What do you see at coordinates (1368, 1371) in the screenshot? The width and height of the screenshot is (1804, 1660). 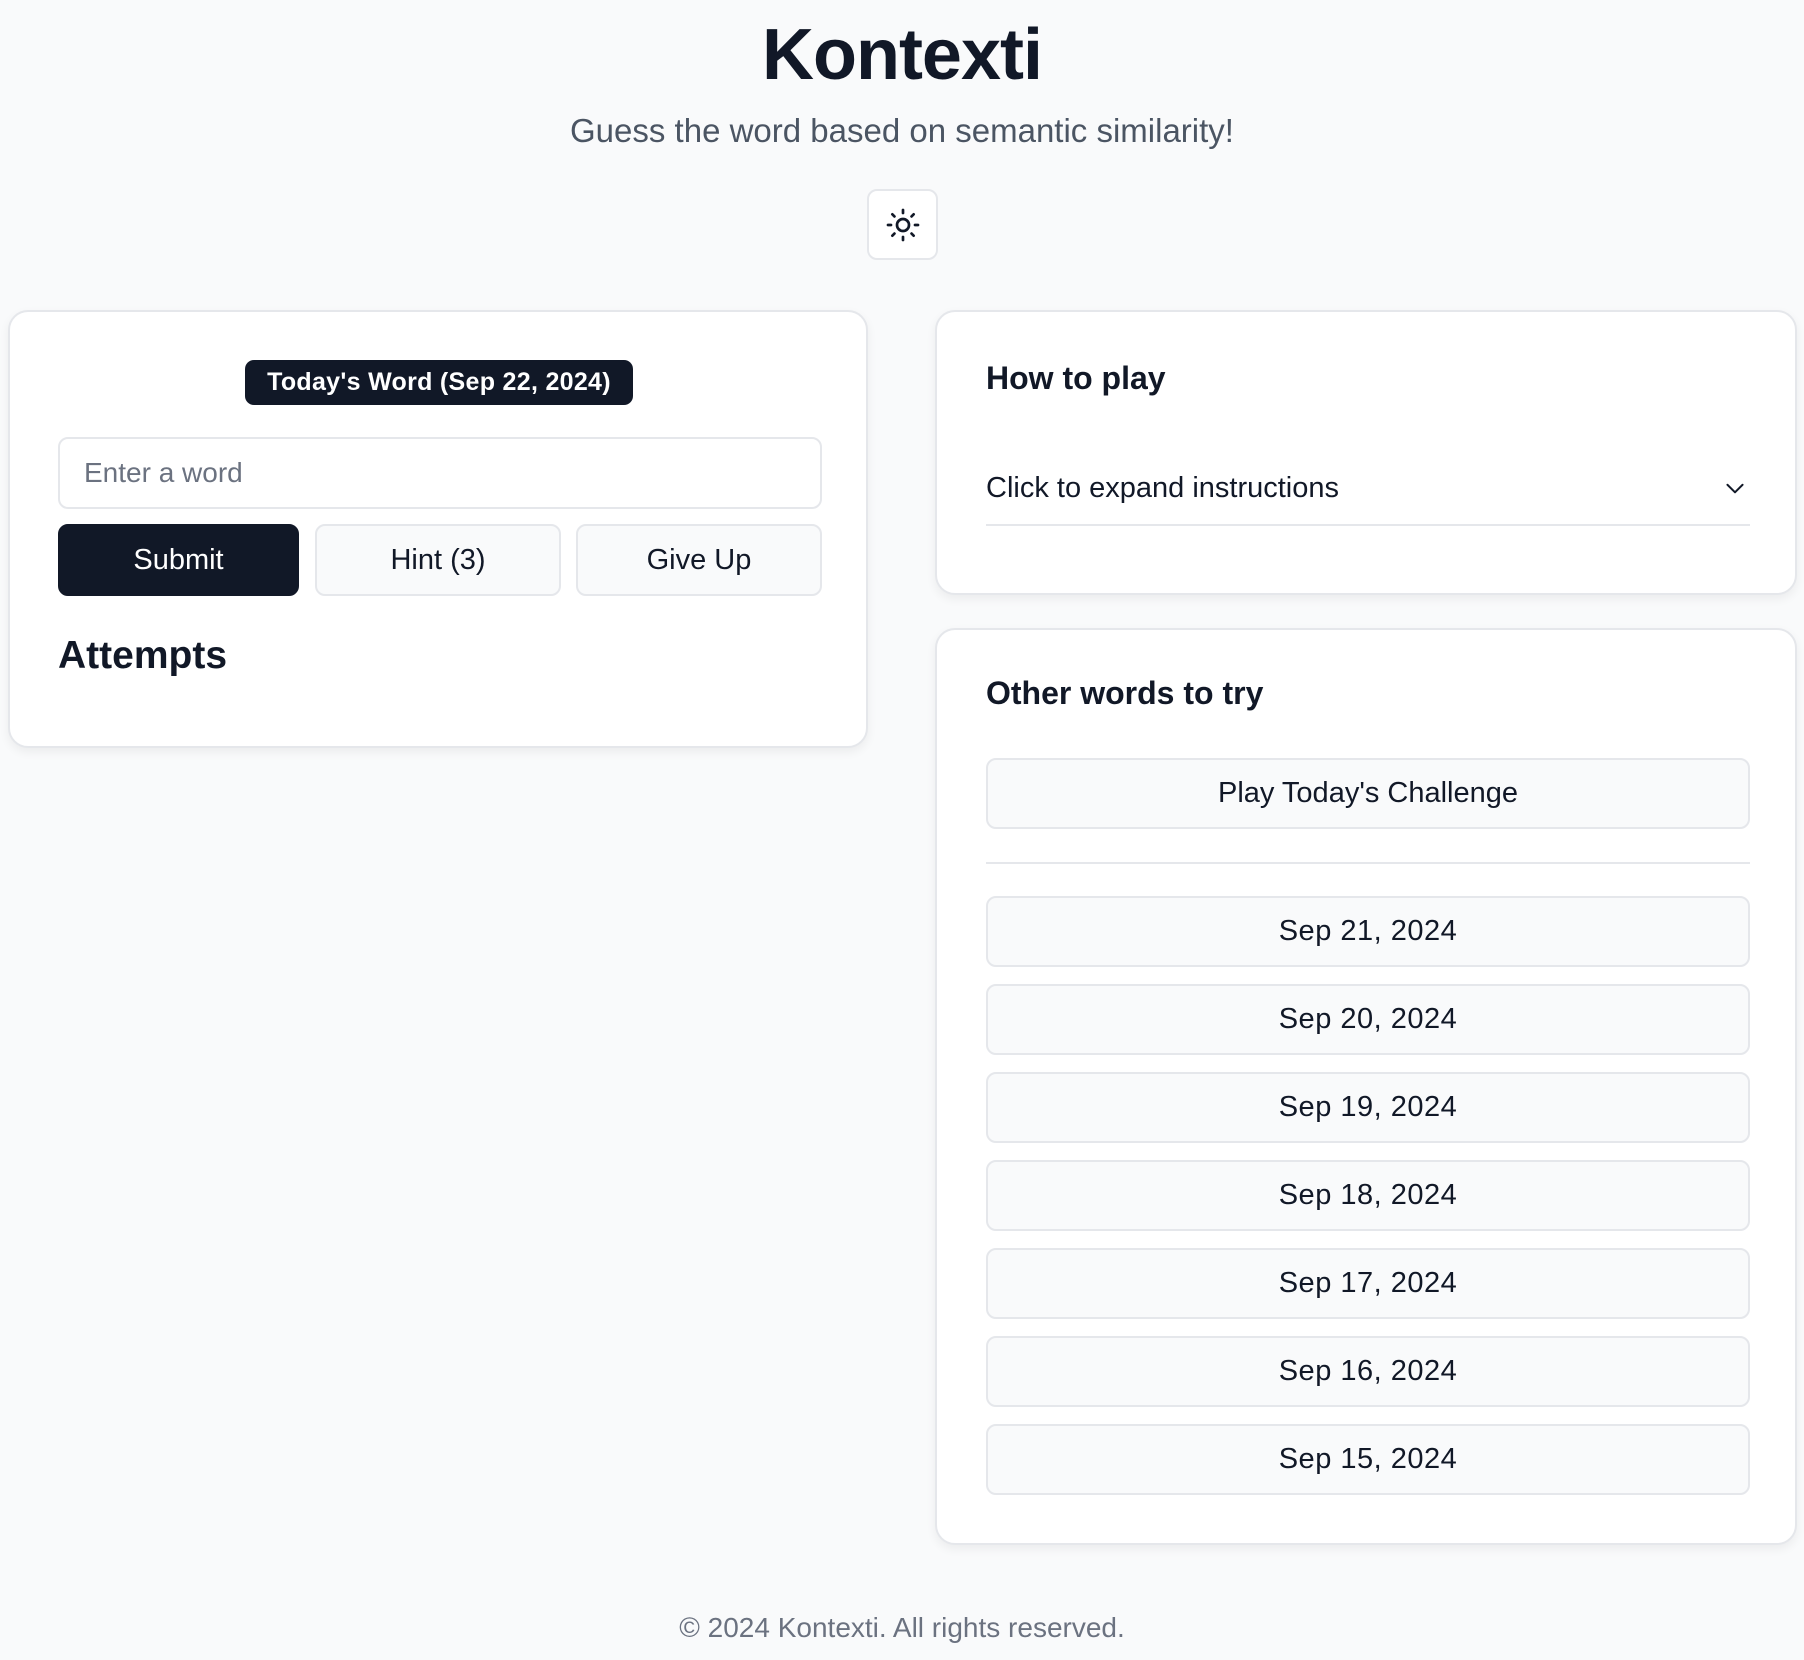 I see `date-button: Sep 16, 2024` at bounding box center [1368, 1371].